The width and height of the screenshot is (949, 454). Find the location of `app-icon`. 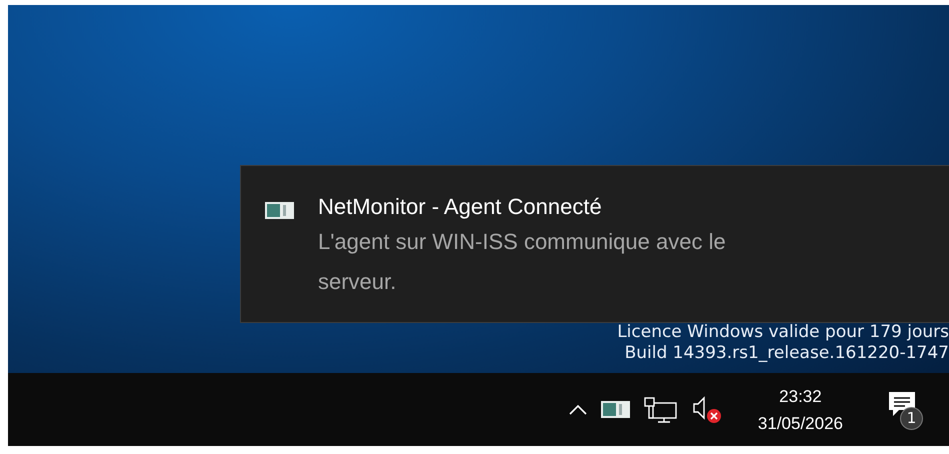

app-icon is located at coordinates (279, 210).